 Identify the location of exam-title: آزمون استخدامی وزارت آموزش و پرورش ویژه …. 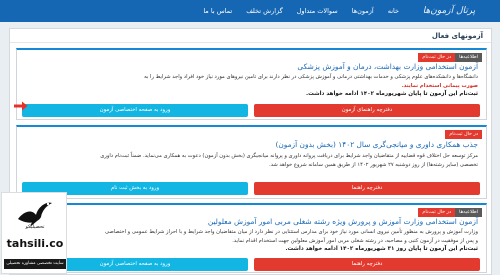
(343, 221).